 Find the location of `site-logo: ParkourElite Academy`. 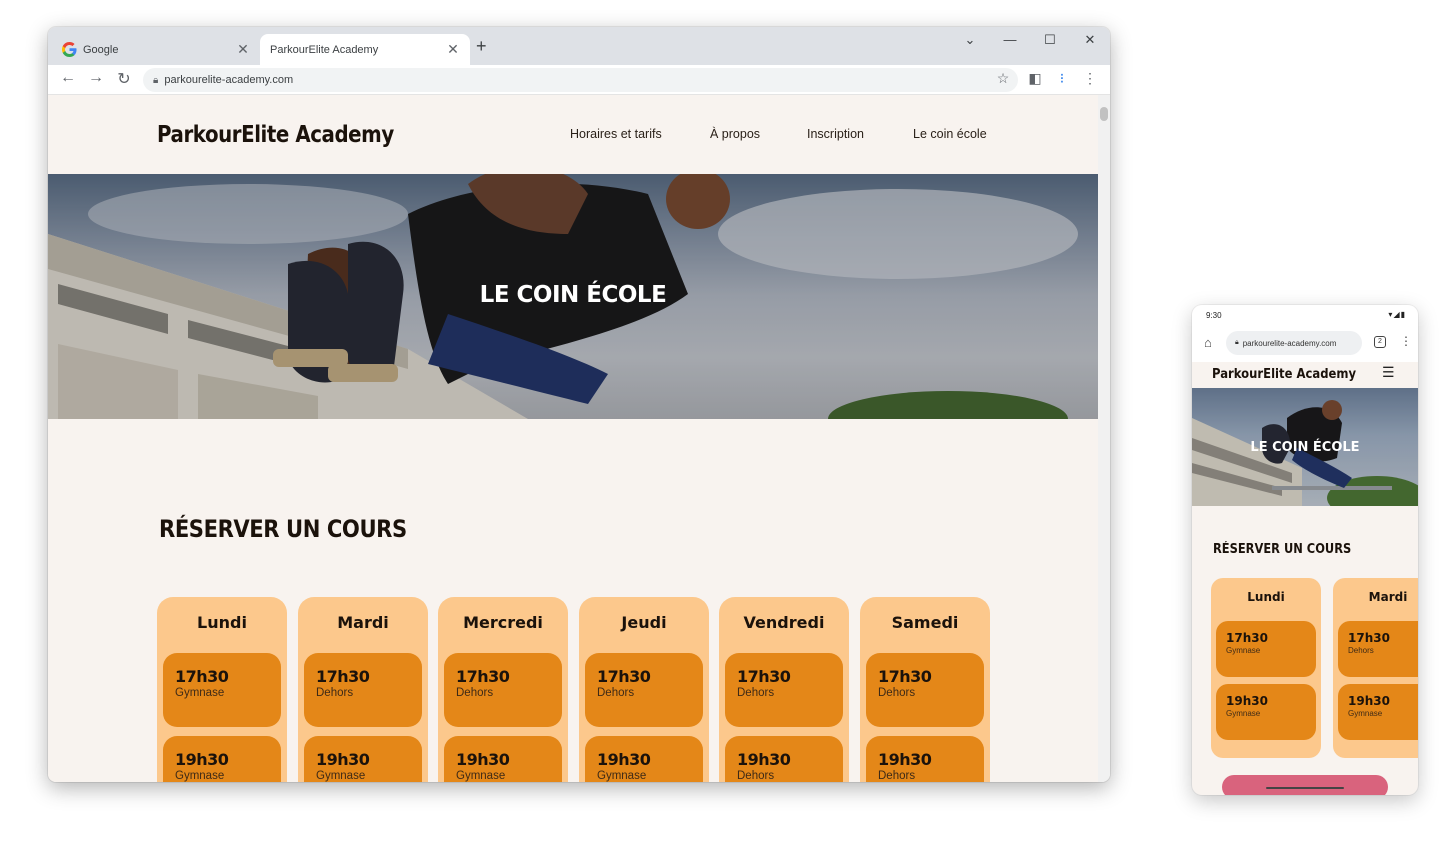

site-logo: ParkourElite Academy is located at coordinates (275, 135).